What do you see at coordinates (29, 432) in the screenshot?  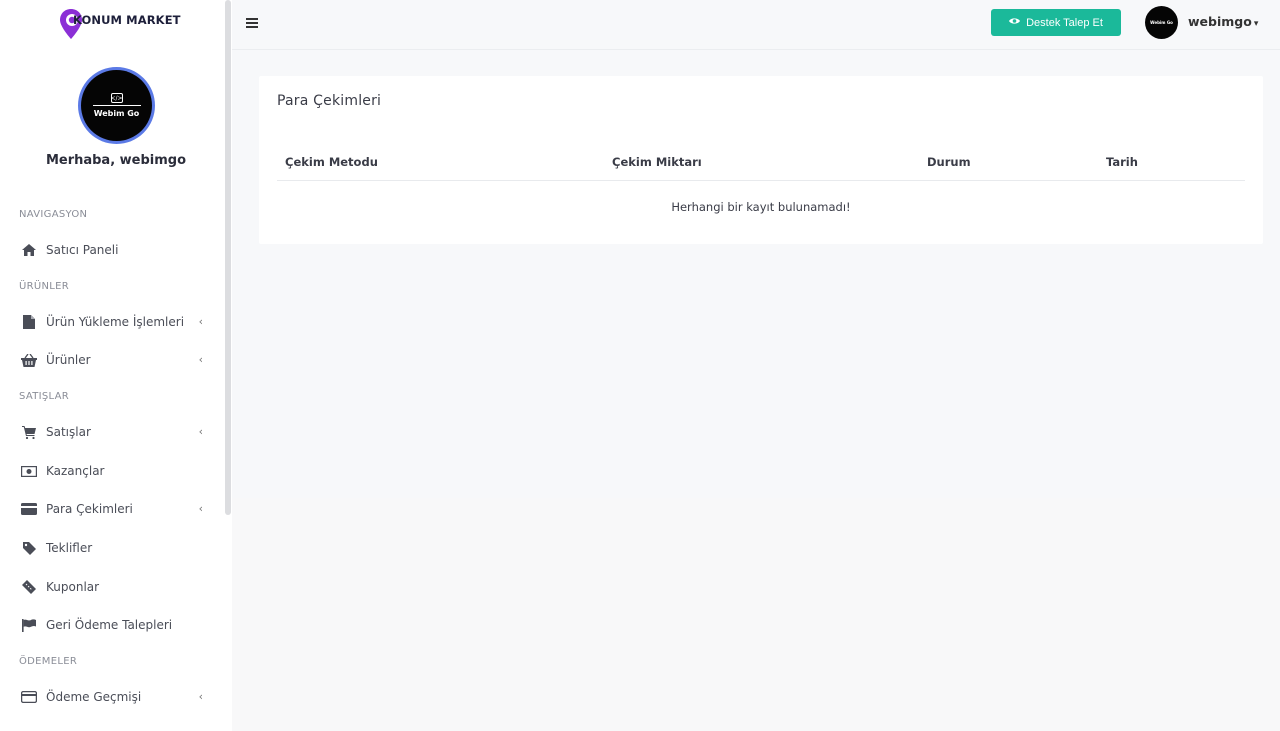 I see `cart-icon` at bounding box center [29, 432].